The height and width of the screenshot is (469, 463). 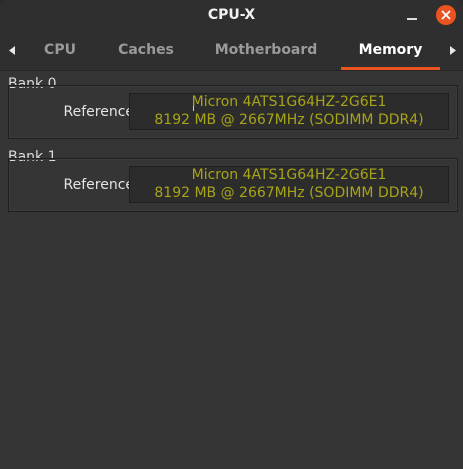 I want to click on tab-memory: Memory, so click(x=390, y=50).